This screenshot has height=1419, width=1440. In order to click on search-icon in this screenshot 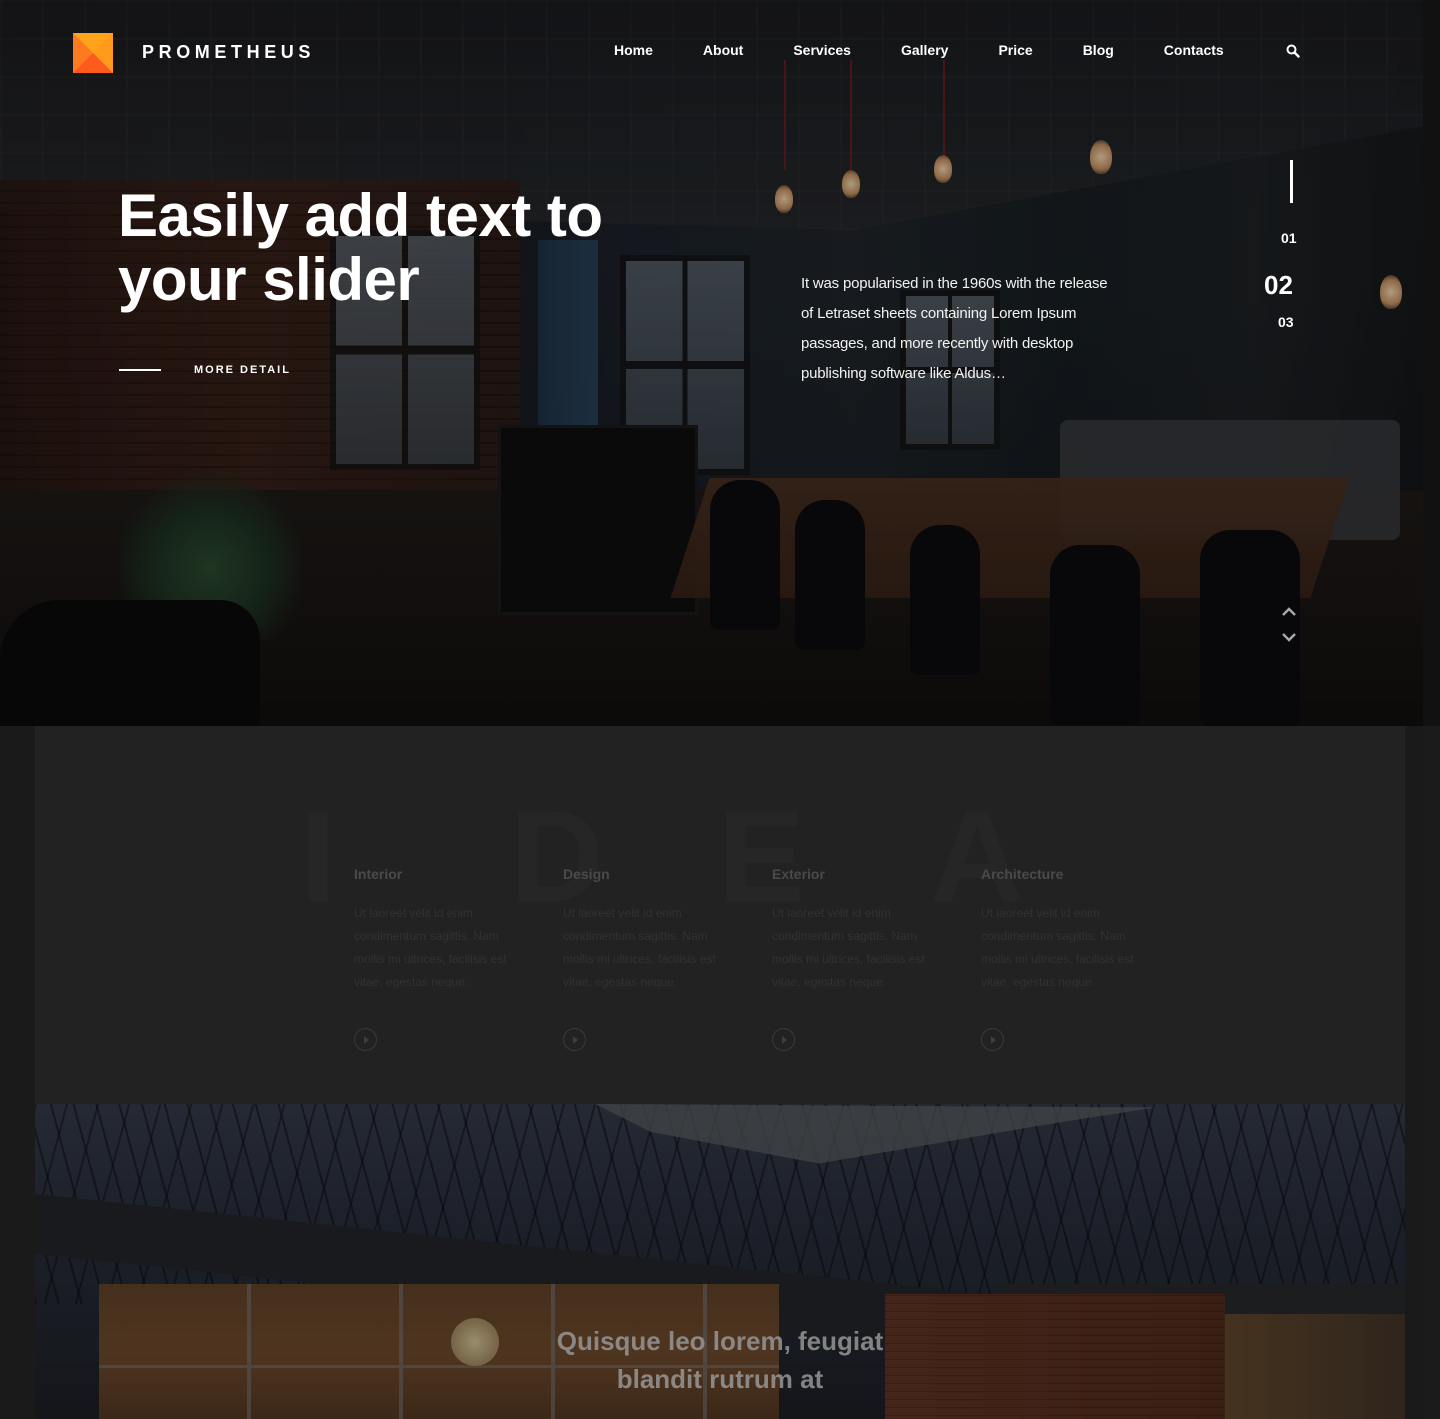, I will do `click(1294, 52)`.